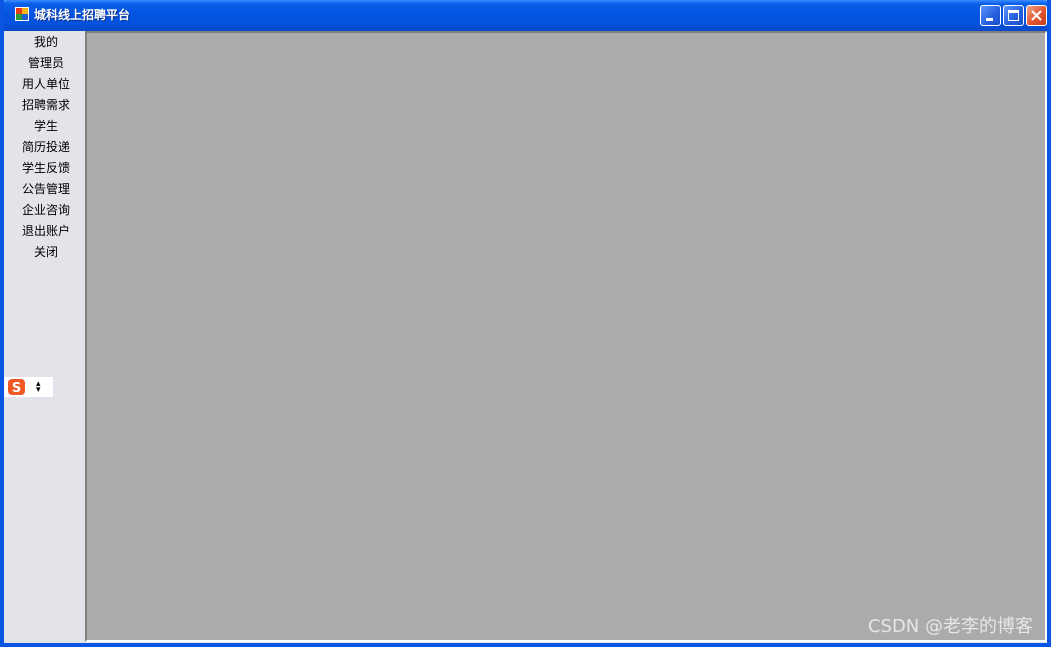 This screenshot has height=647, width=1051. Describe the element at coordinates (46, 252) in the screenshot. I see `menu-item-close: 关闭` at that location.